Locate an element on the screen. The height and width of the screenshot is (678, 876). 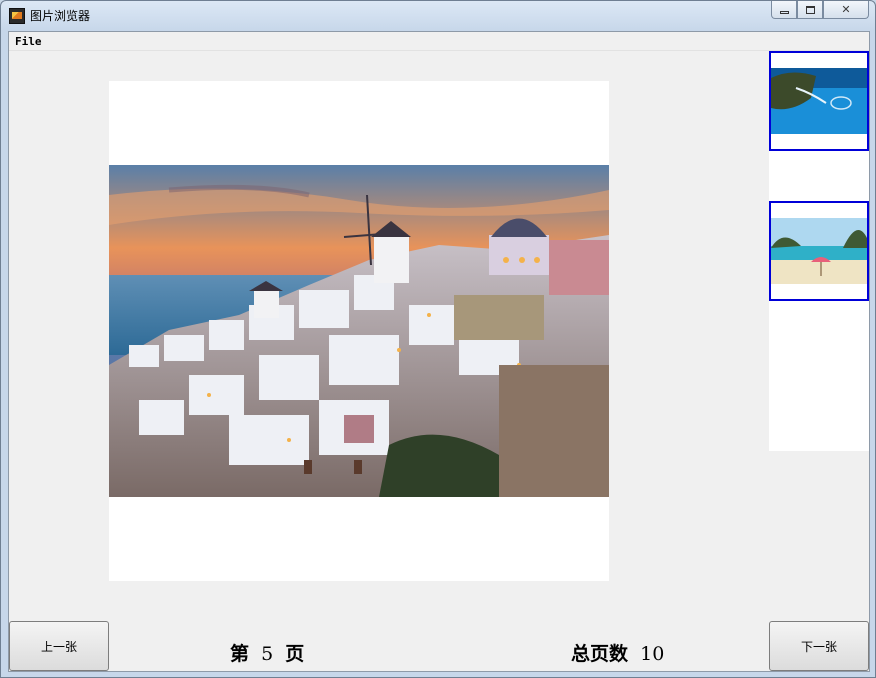
page-number: 5 is located at coordinates (267, 654).